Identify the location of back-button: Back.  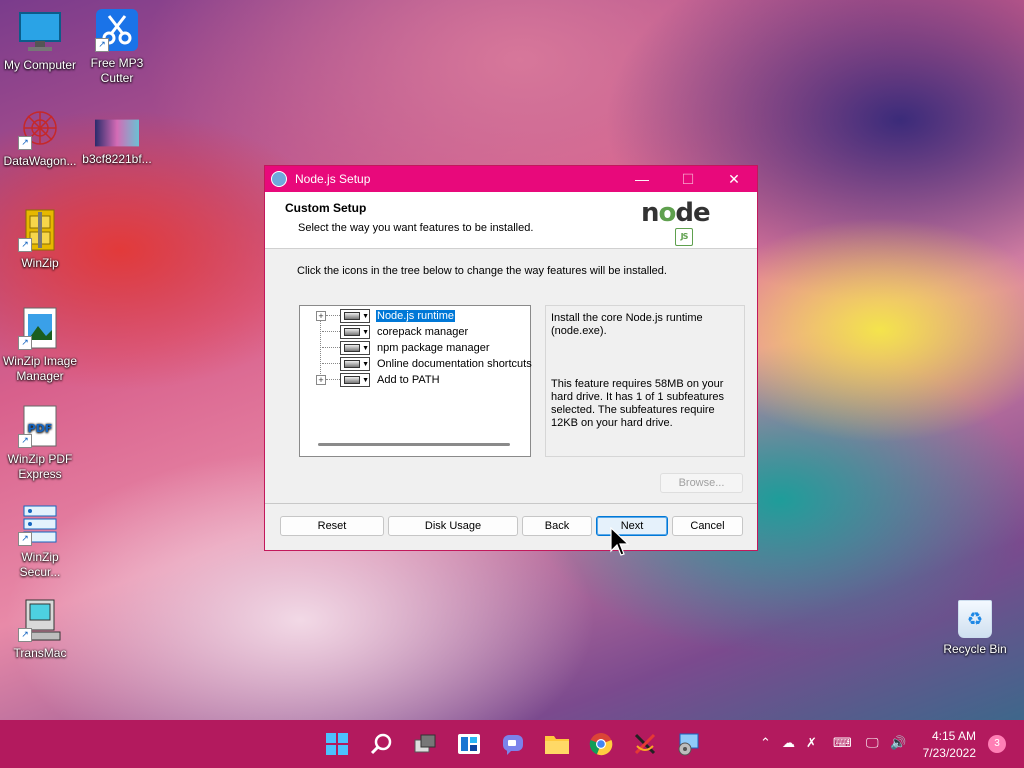
(557, 526).